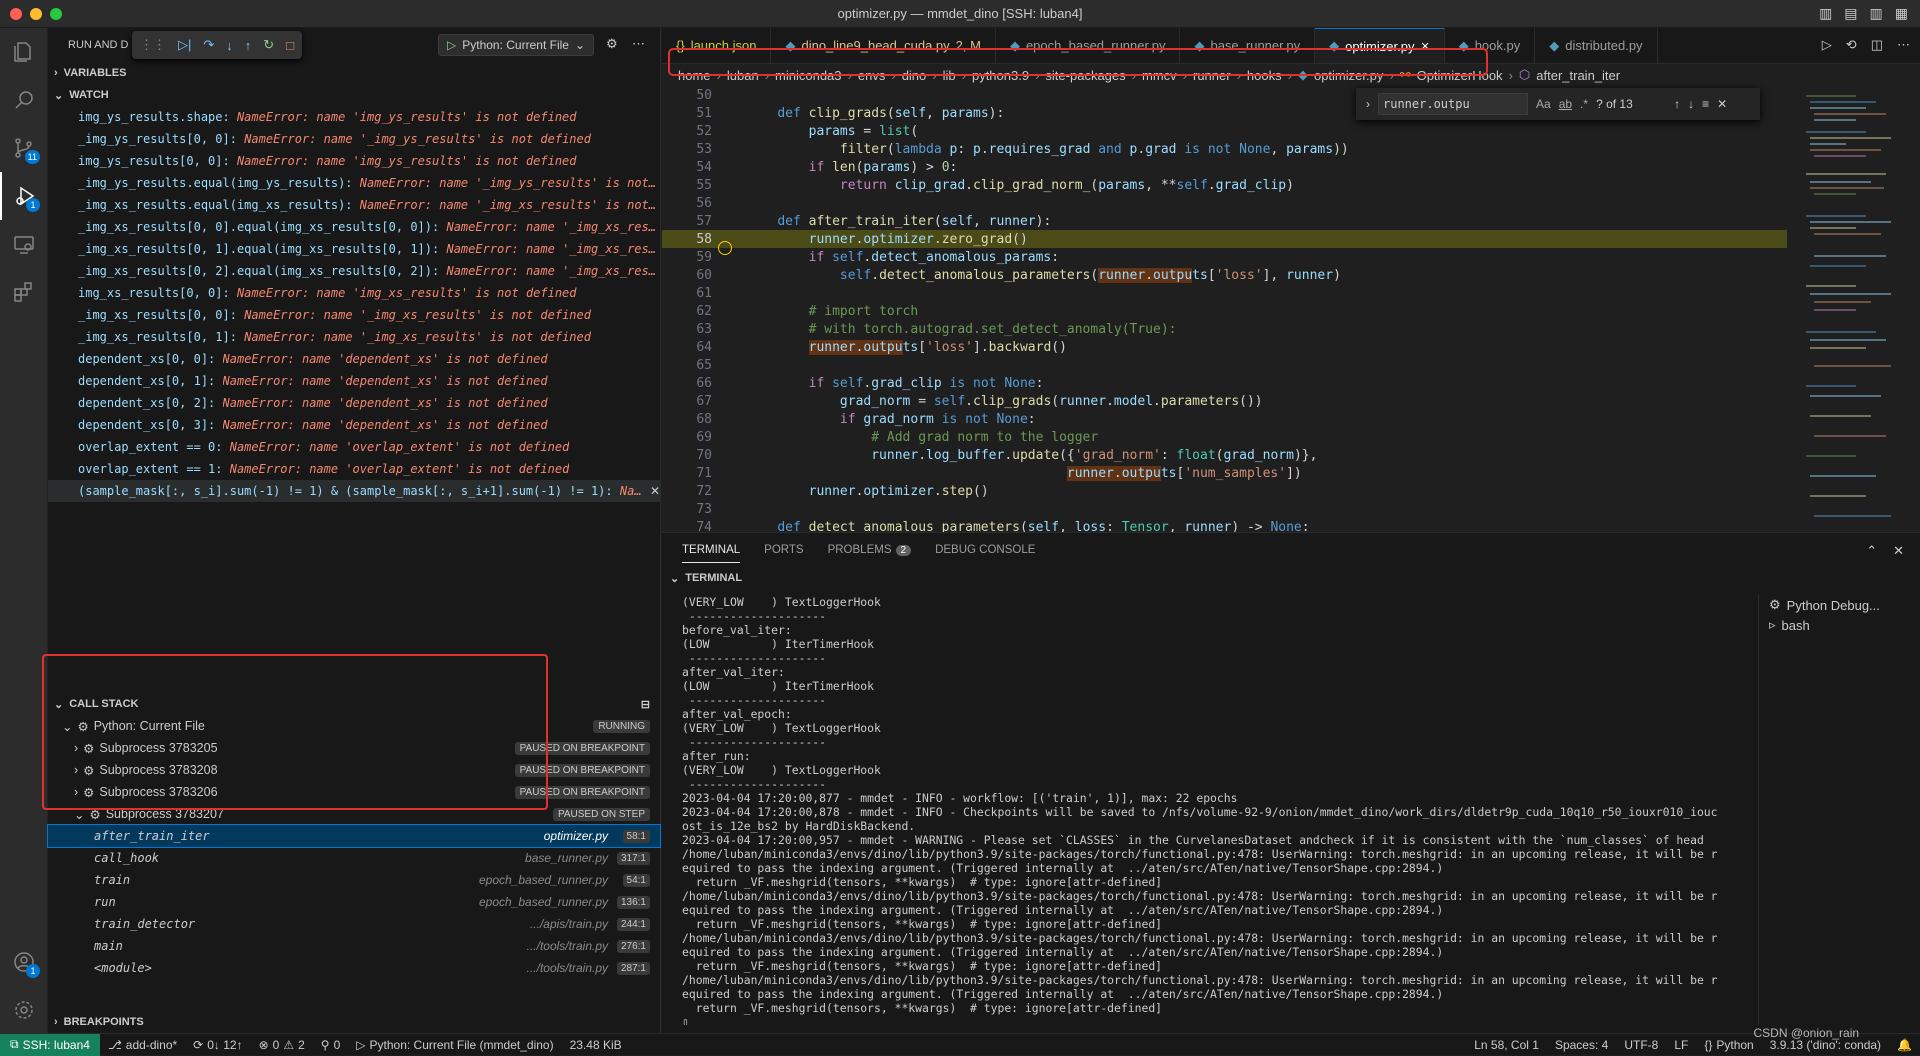 The width and height of the screenshot is (1920, 1056). Describe the element at coordinates (1578, 75) in the screenshot. I see `breadcrumb-item: after_train_iter` at that location.